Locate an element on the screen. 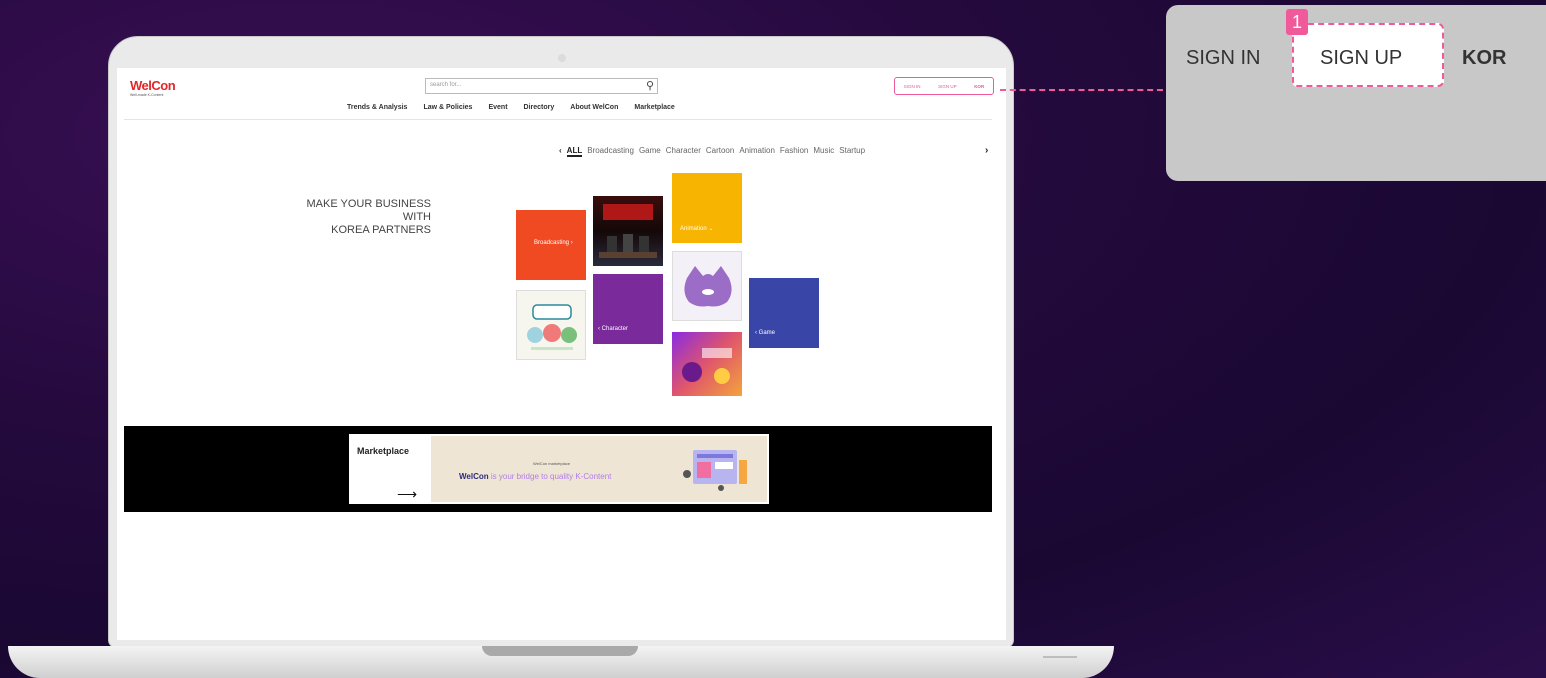 This screenshot has width=1546, height=678. hero-line-1: MAKE YOUR BUSINESS is located at coordinates (369, 204).